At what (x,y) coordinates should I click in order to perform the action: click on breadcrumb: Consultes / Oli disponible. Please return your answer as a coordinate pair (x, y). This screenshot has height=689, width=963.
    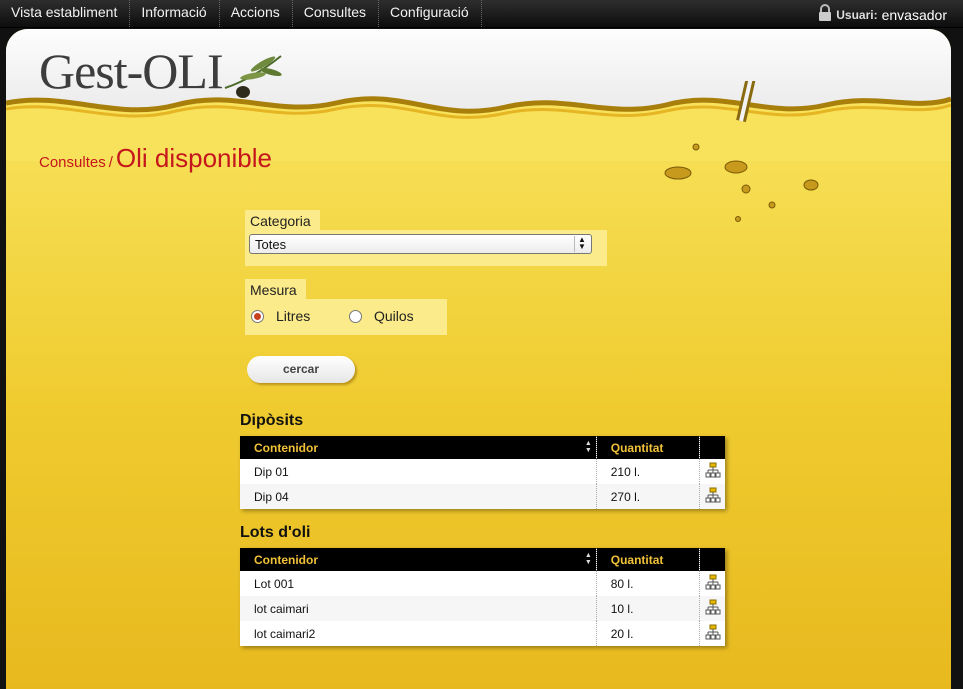
    Looking at the image, I should click on (155, 158).